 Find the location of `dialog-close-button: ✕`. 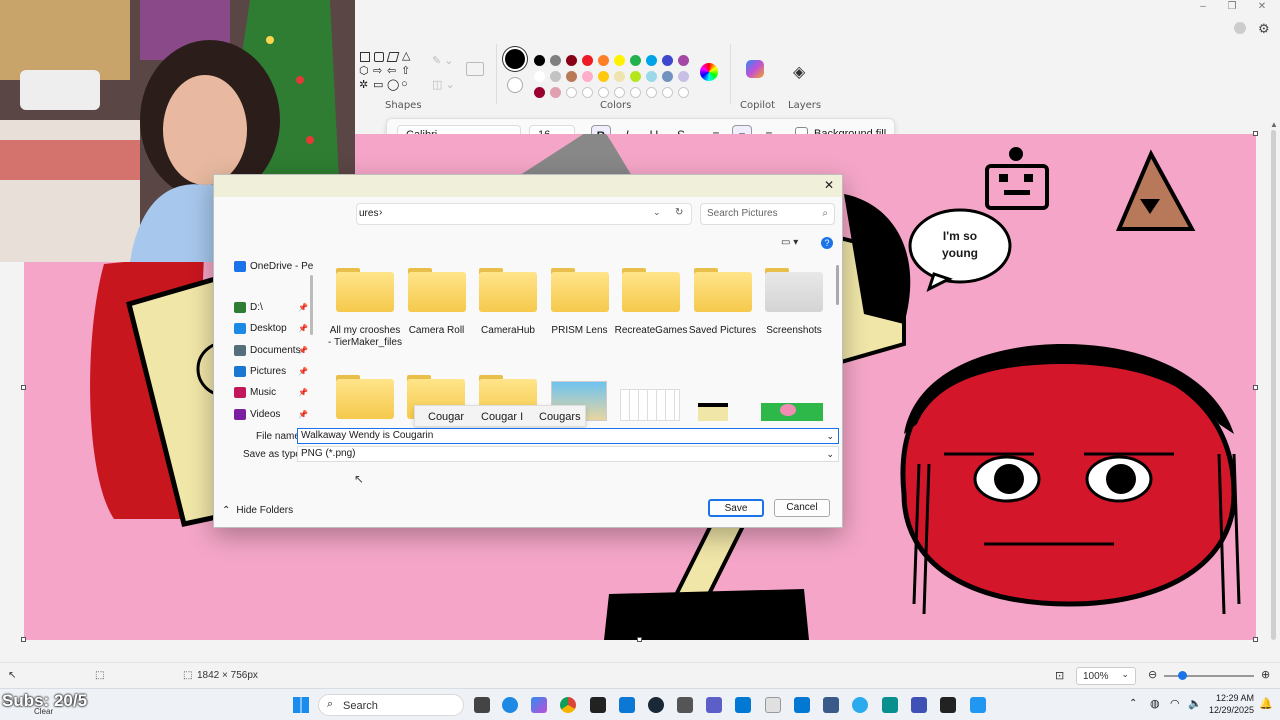

dialog-close-button: ✕ is located at coordinates (829, 185).